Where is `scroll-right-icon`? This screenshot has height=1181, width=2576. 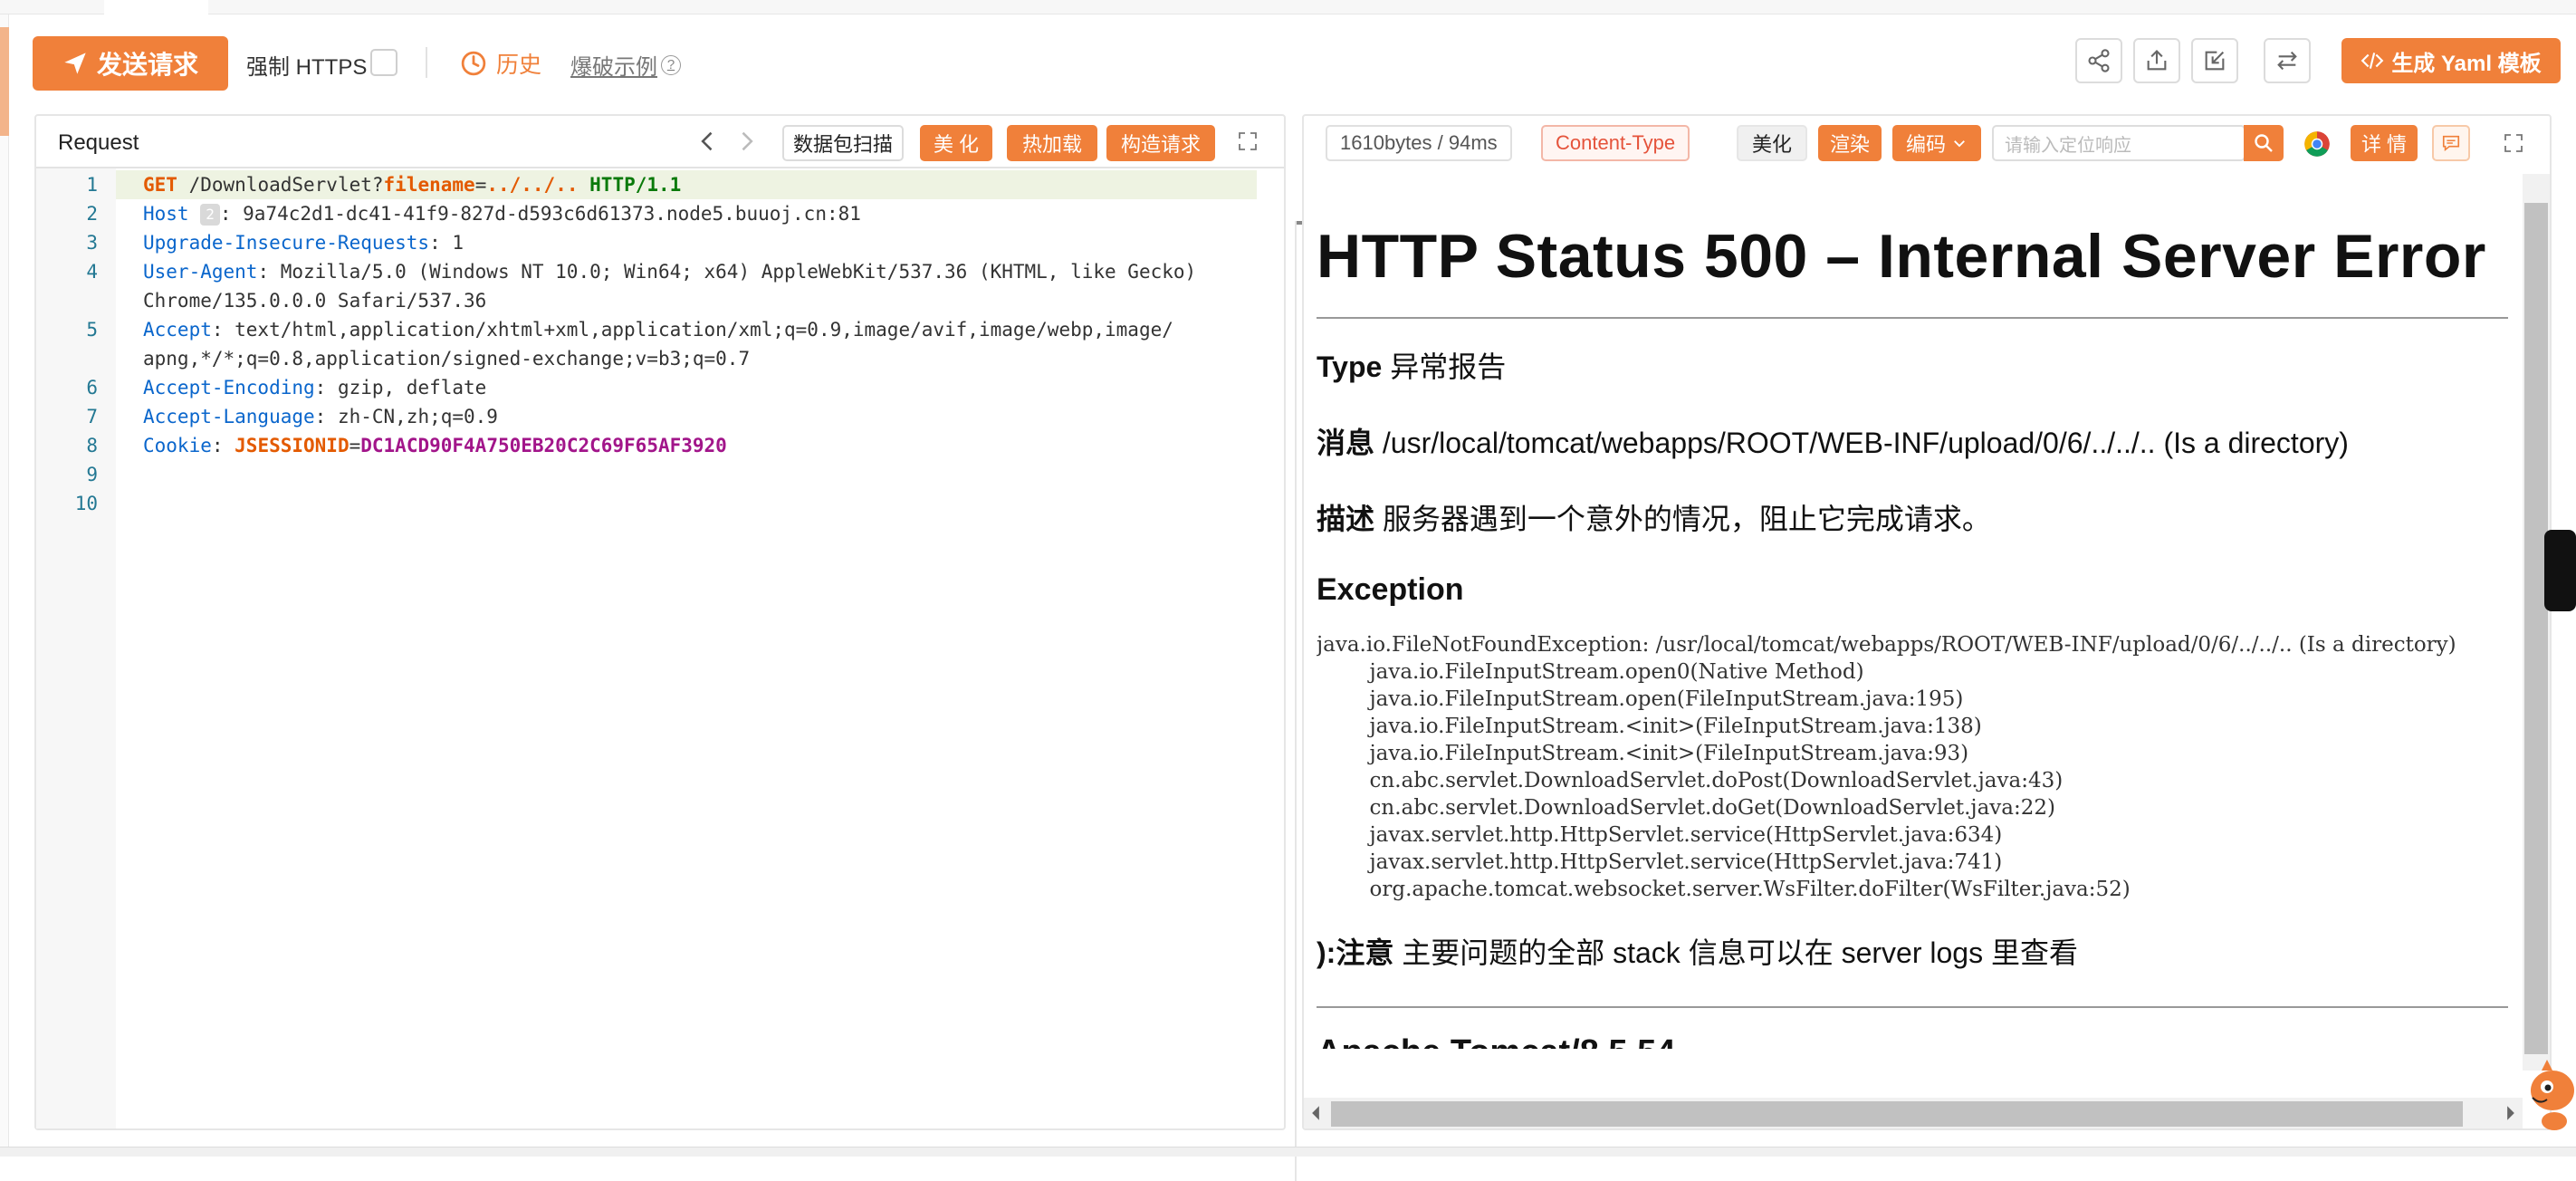 scroll-right-icon is located at coordinates (2510, 1113).